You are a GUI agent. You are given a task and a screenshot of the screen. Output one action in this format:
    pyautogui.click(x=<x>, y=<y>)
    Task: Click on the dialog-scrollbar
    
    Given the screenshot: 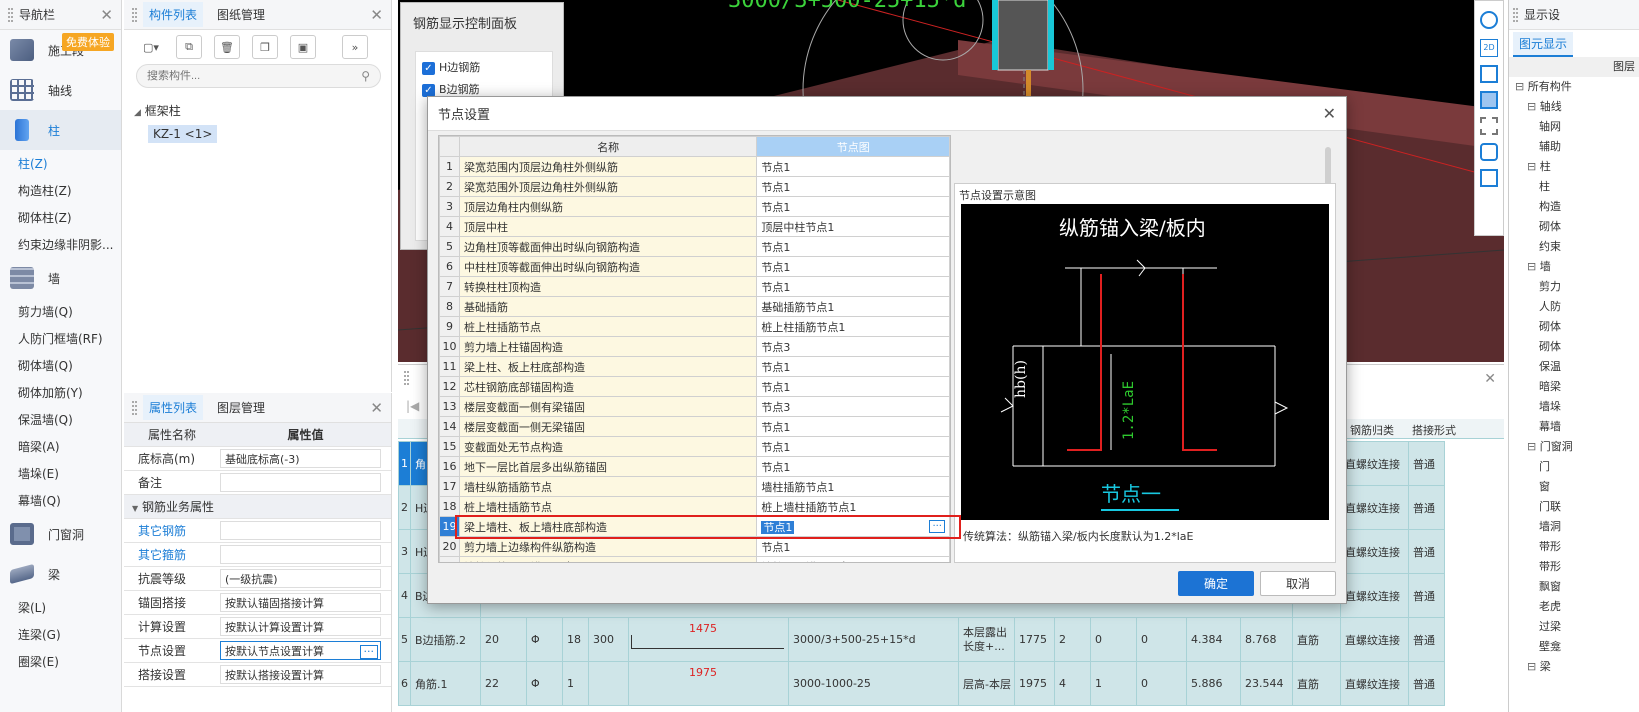 What is the action you would take?
    pyautogui.click(x=1328, y=167)
    